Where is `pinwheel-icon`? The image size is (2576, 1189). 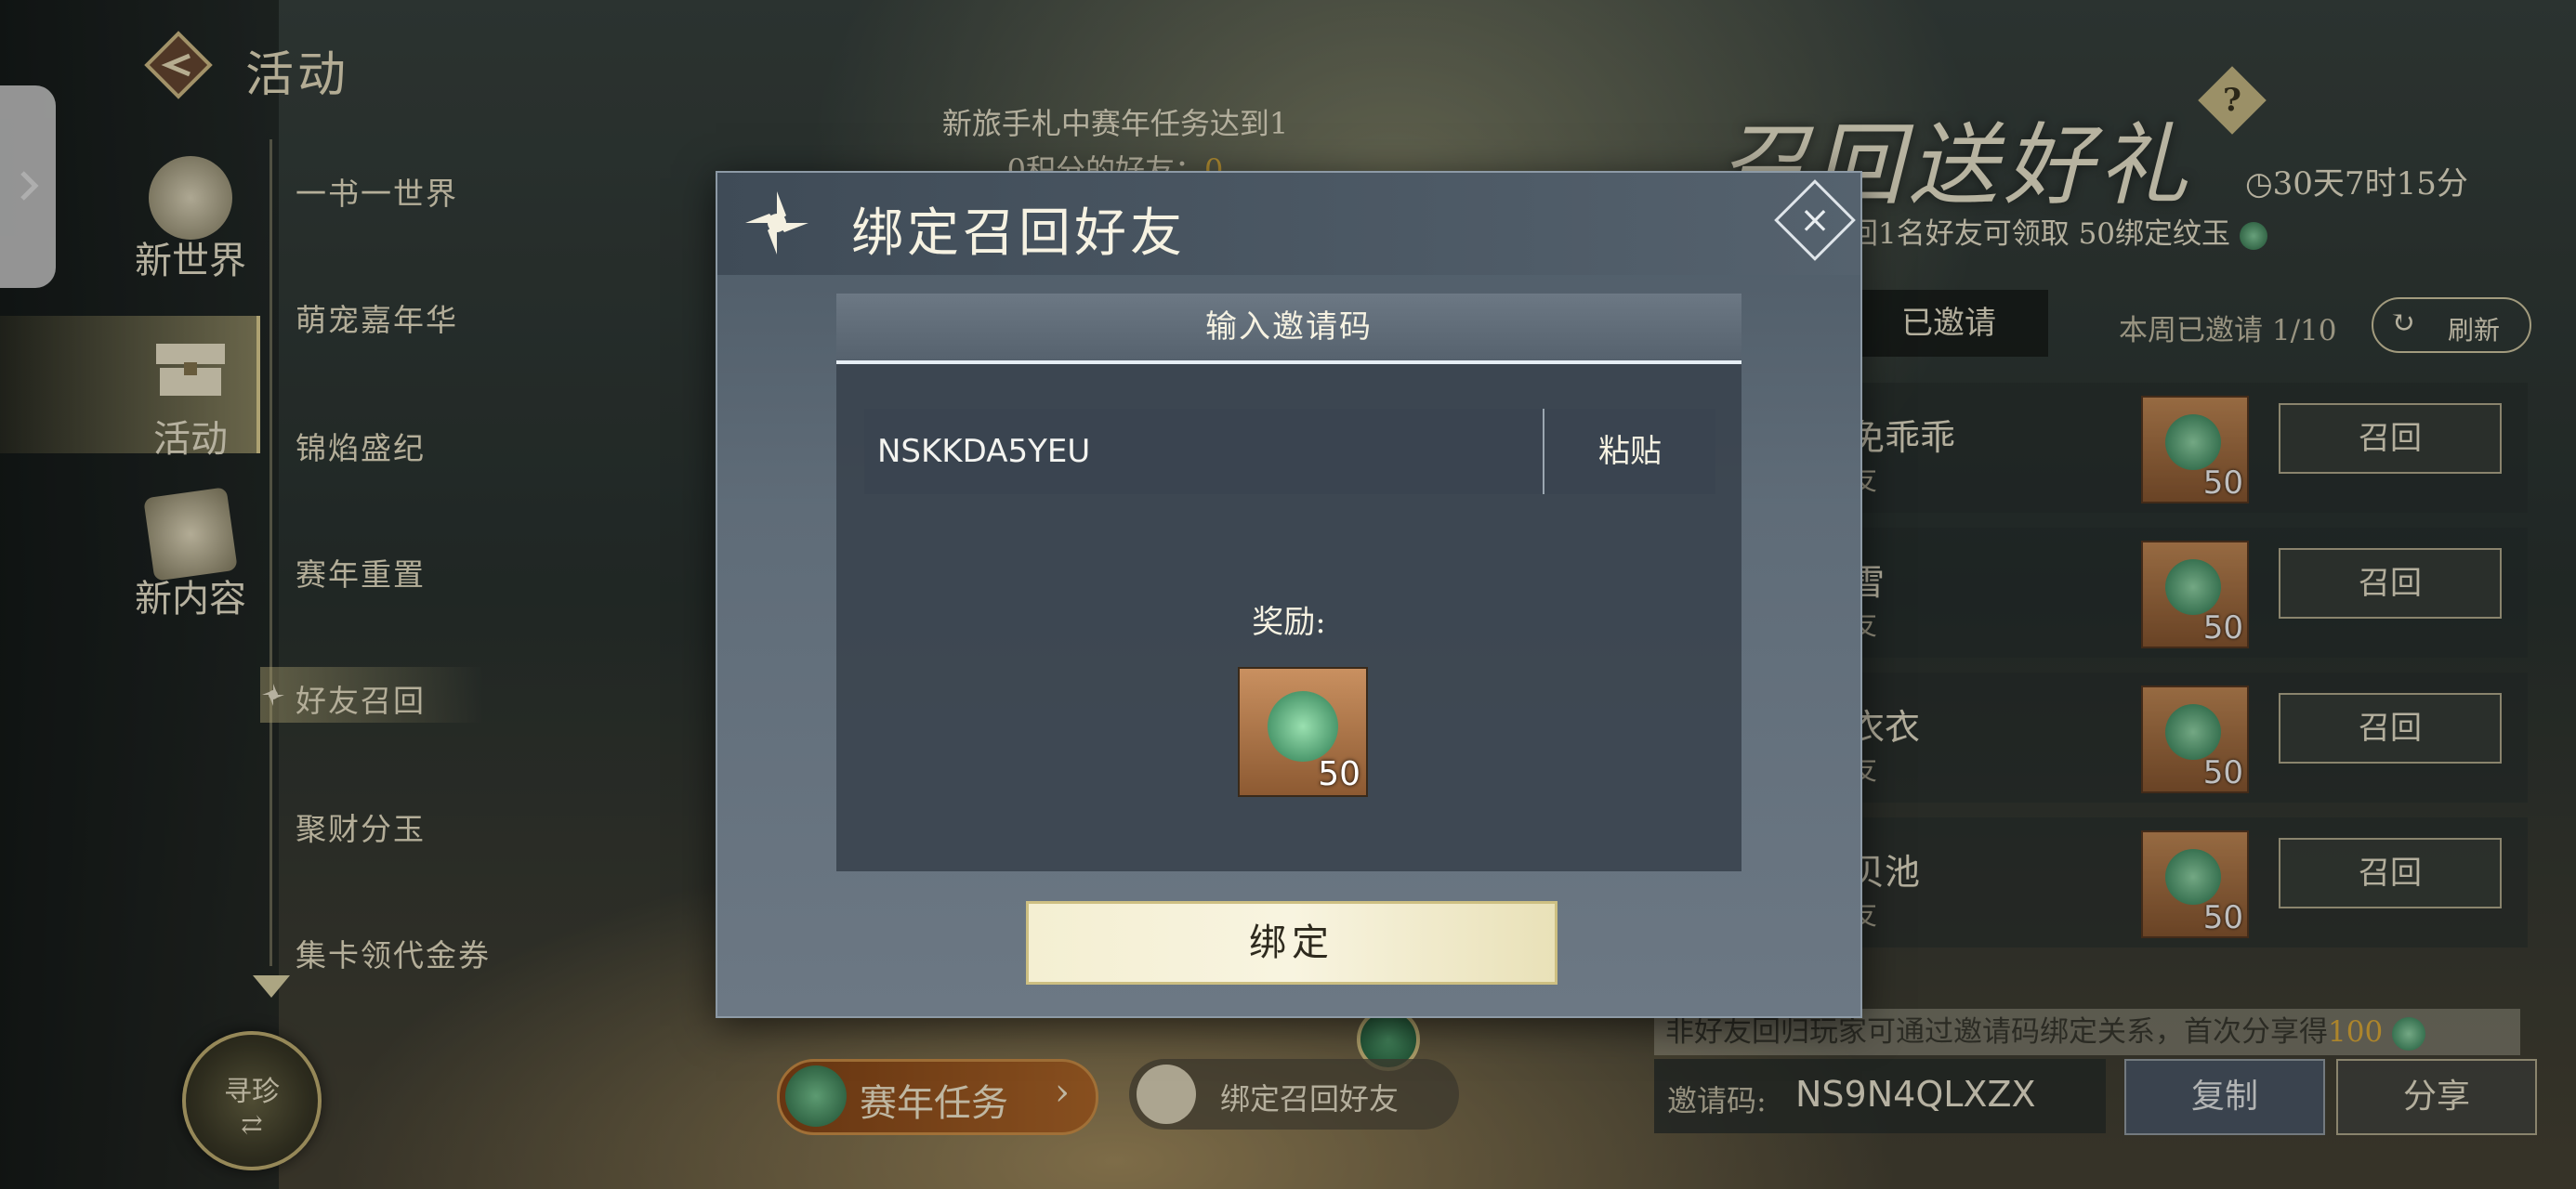 pinwheel-icon is located at coordinates (776, 223).